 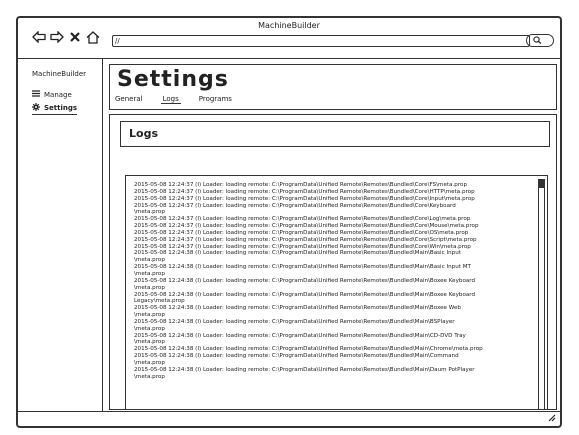 What do you see at coordinates (57, 37) in the screenshot?
I see `forward-arrow-icon` at bounding box center [57, 37].